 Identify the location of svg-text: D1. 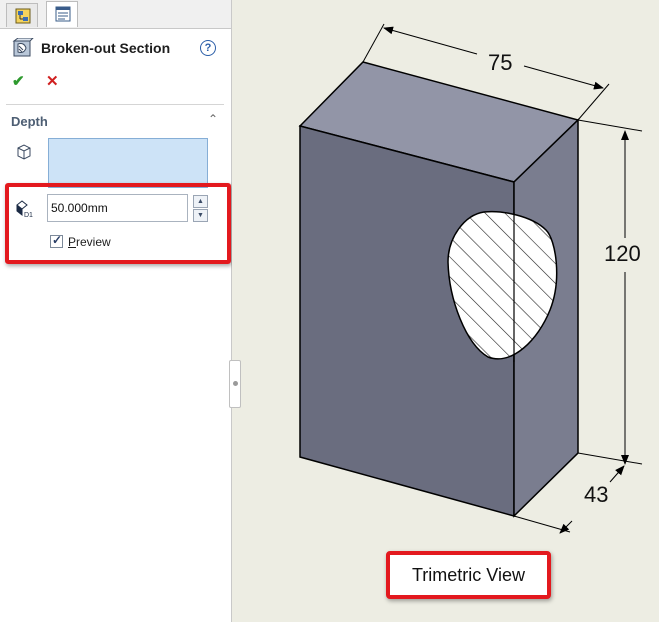
(28, 215).